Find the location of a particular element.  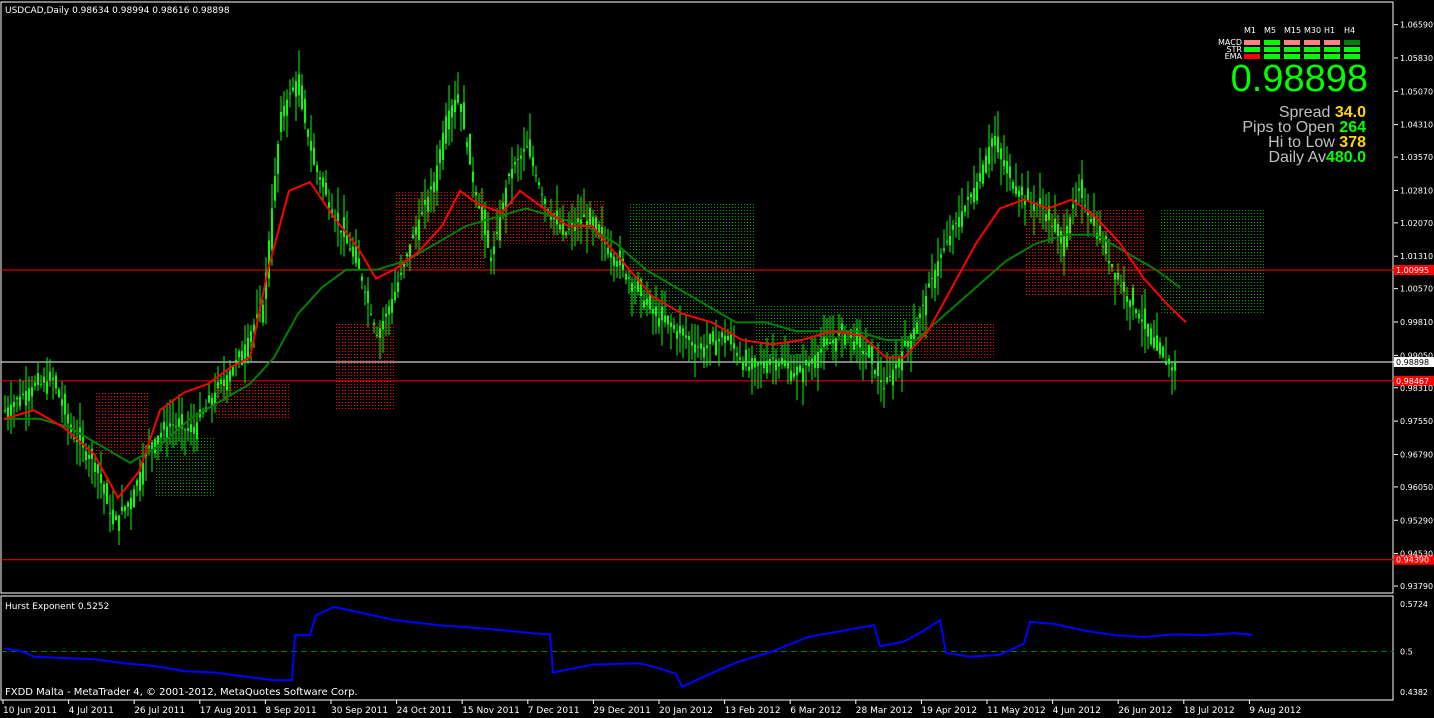

time-label-4: 8 Sep 2011 is located at coordinates (290, 711).